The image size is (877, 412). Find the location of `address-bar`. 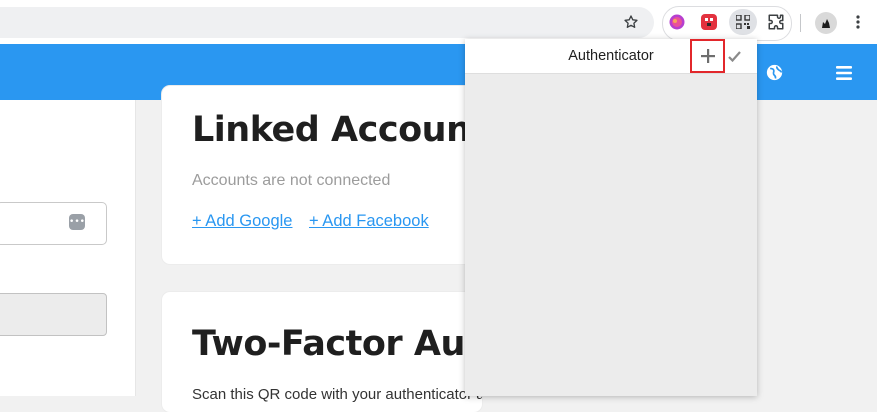

address-bar is located at coordinates (327, 22).